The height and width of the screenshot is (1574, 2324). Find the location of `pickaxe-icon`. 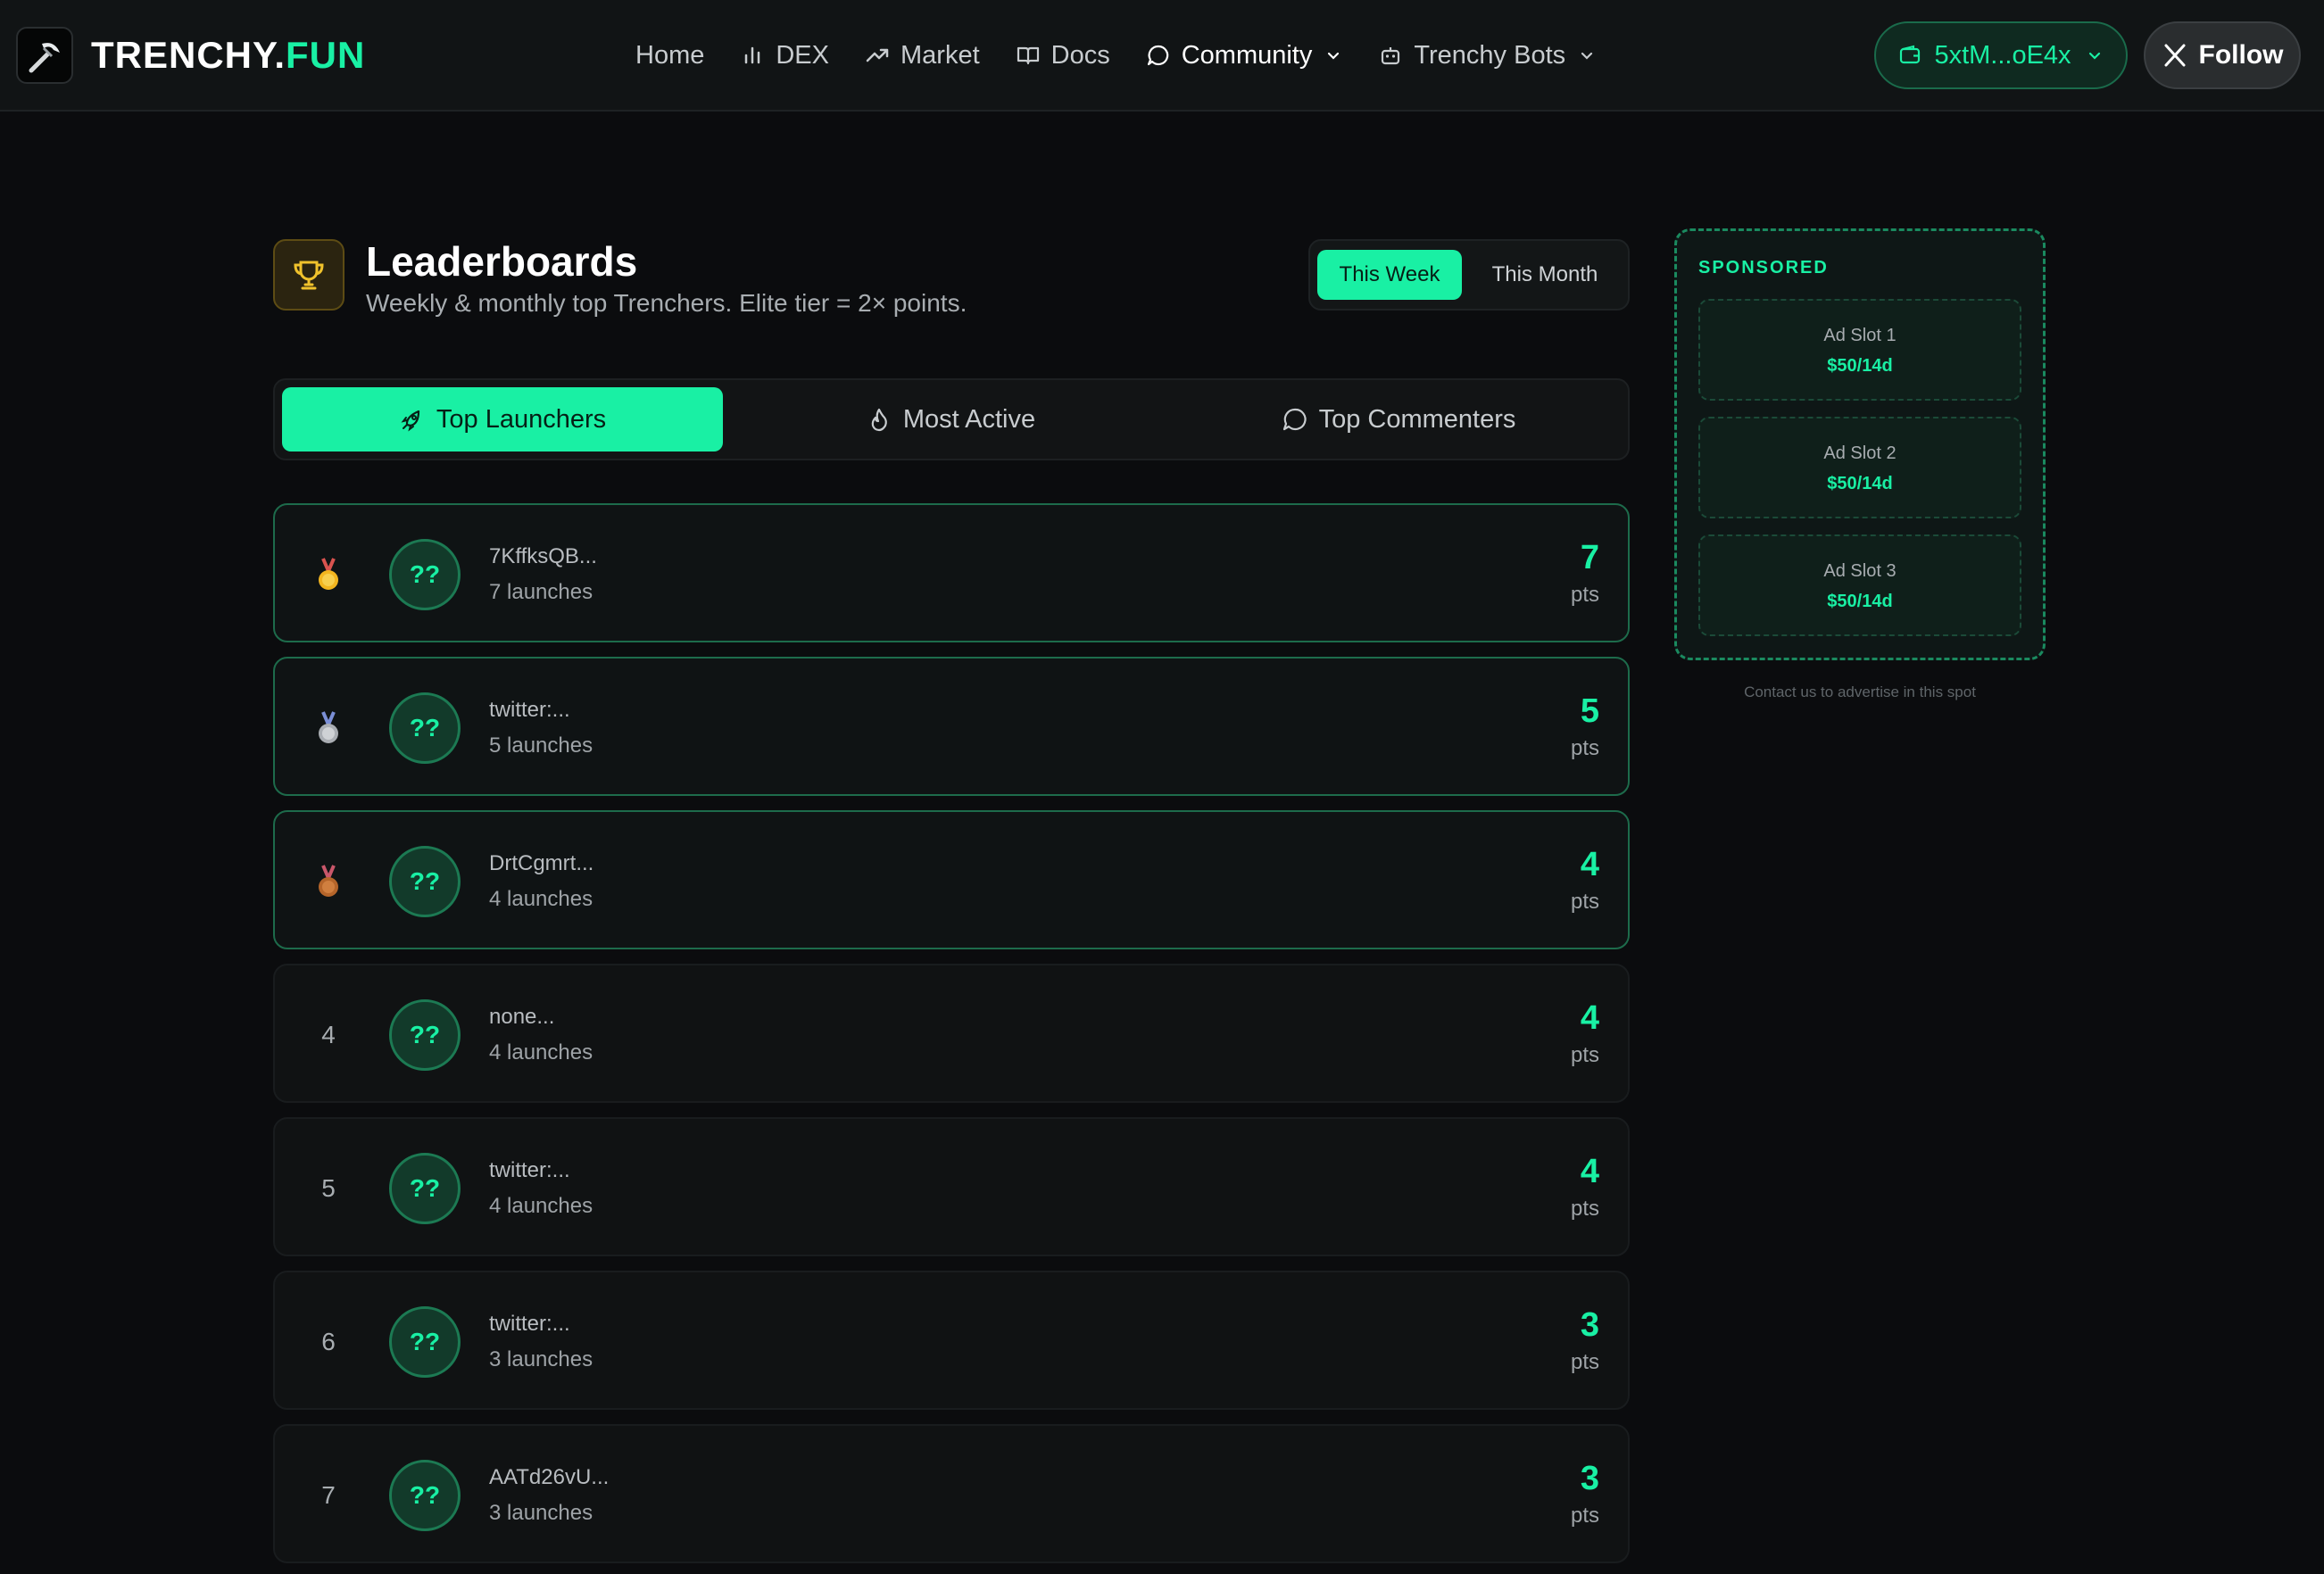

pickaxe-icon is located at coordinates (44, 55).